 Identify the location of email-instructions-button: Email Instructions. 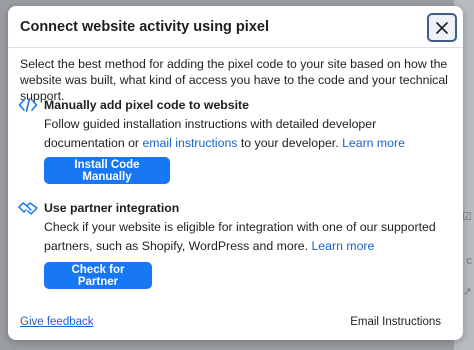
(395, 322).